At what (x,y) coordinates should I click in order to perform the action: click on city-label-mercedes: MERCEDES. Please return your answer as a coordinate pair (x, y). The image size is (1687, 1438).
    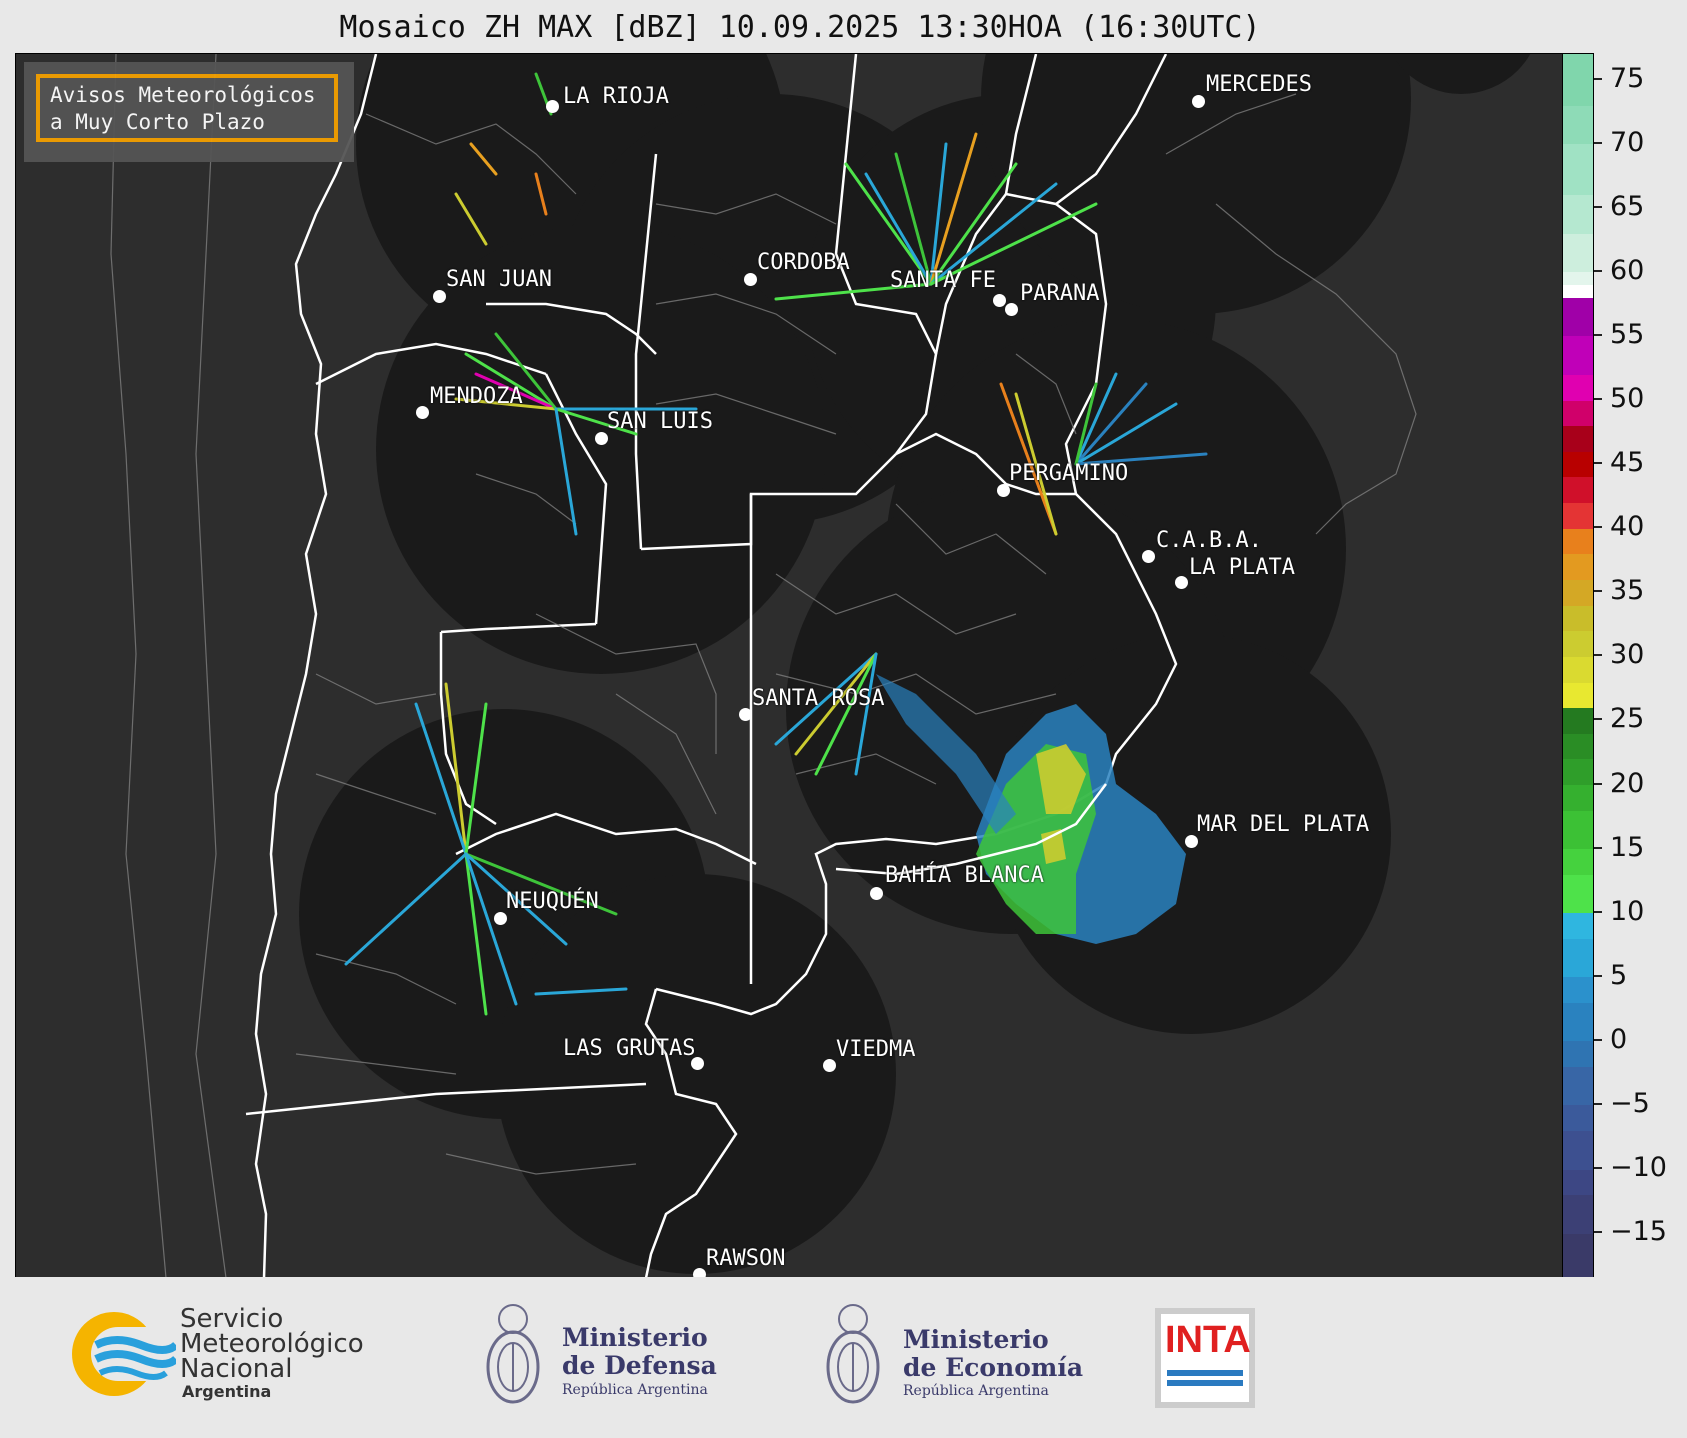
    Looking at the image, I should click on (1259, 84).